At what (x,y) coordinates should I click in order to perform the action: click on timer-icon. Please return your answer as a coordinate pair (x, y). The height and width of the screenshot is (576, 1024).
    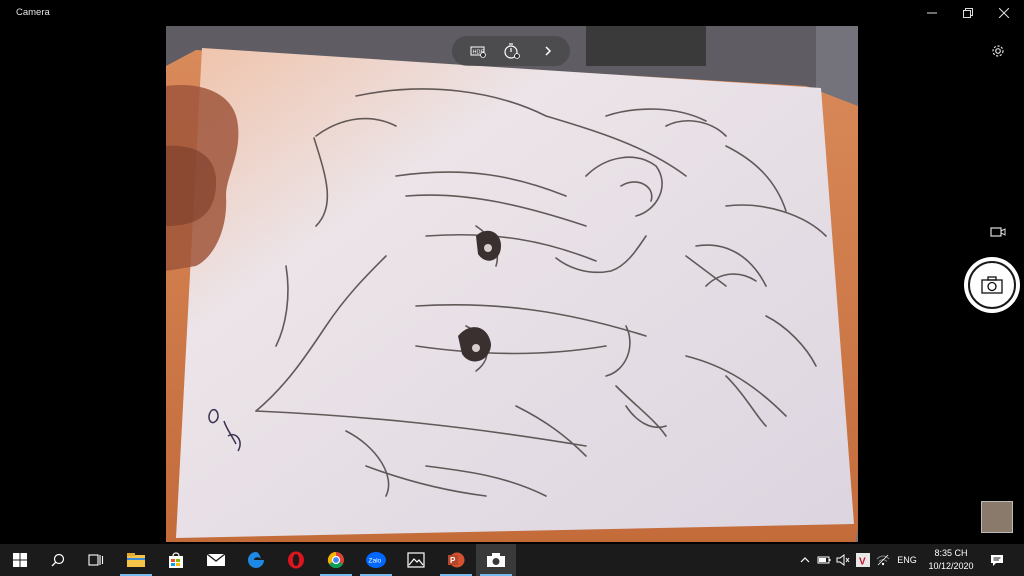
    Looking at the image, I should click on (512, 51).